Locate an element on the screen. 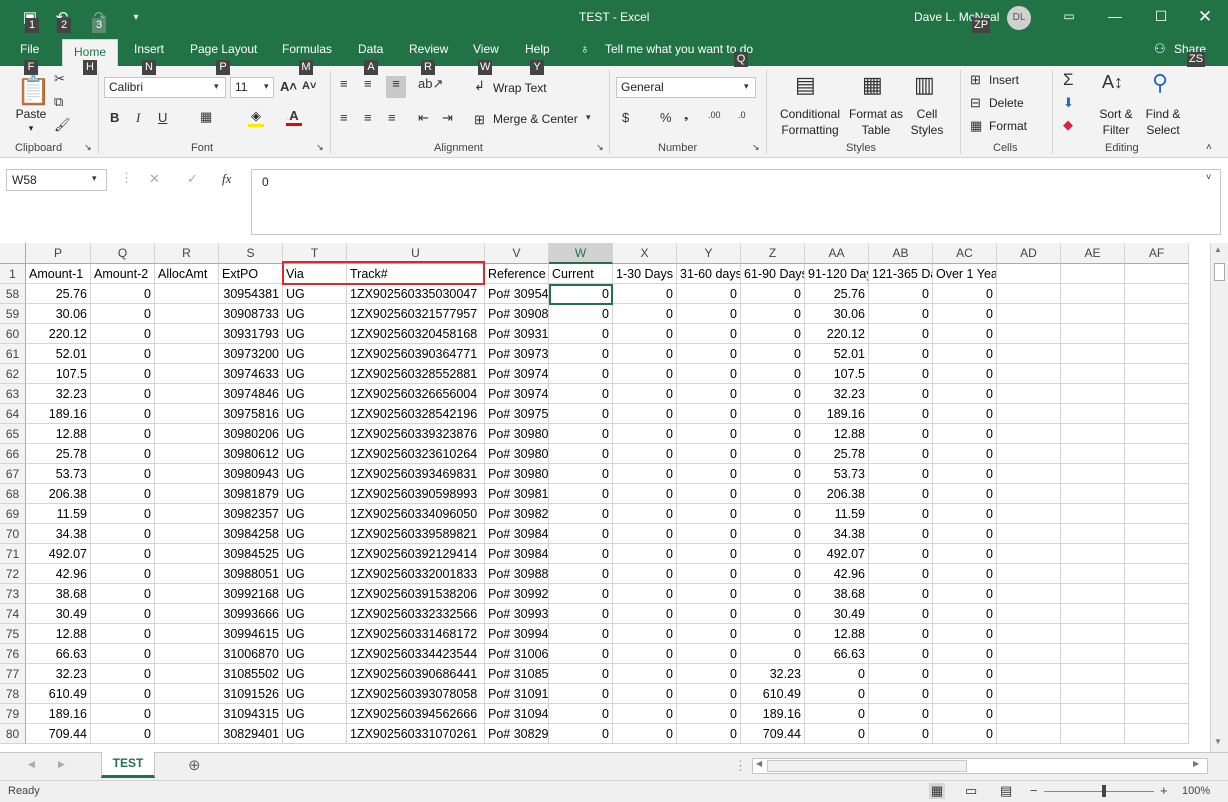  col-header-q: Q is located at coordinates (123, 253).